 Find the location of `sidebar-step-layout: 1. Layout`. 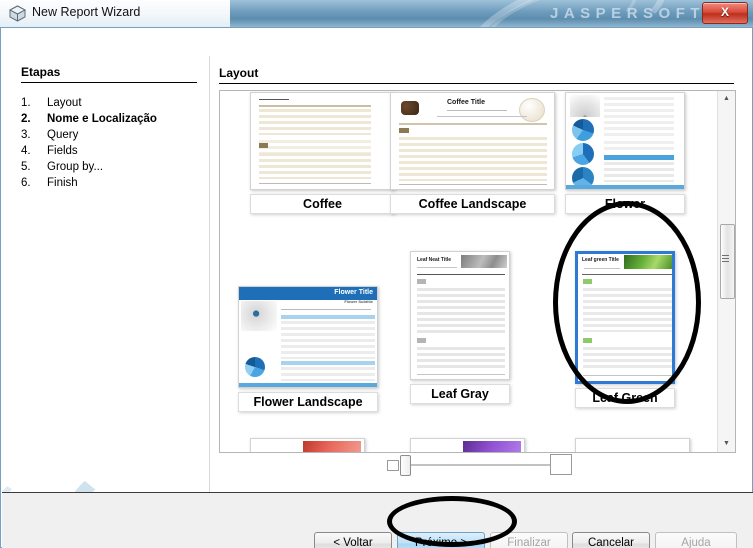

sidebar-step-layout: 1. Layout is located at coordinates (111, 103).